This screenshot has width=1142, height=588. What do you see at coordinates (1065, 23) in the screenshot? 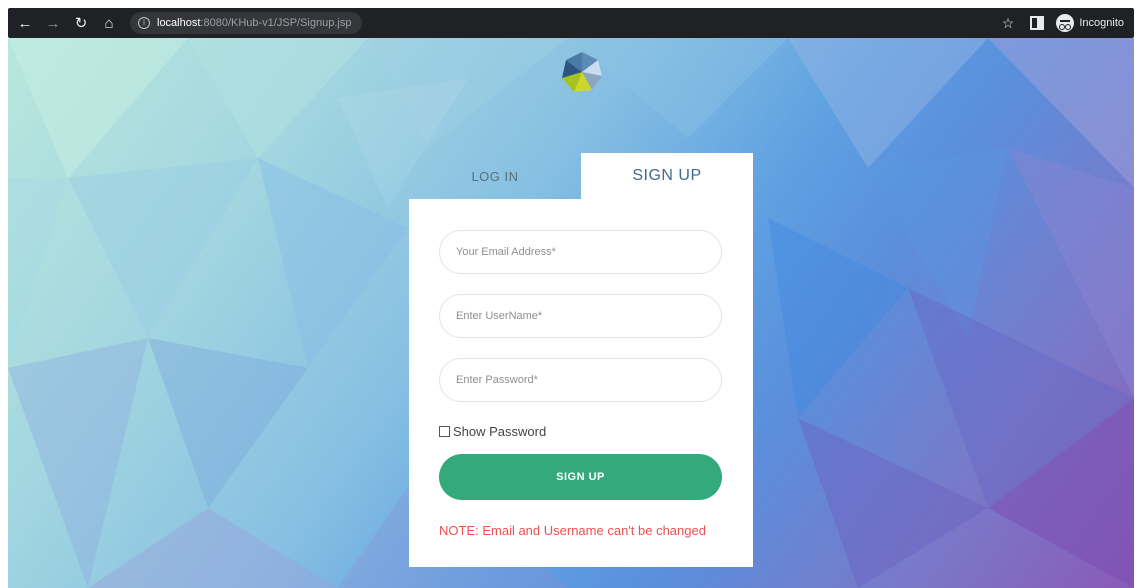
I see `incognito-icon` at bounding box center [1065, 23].